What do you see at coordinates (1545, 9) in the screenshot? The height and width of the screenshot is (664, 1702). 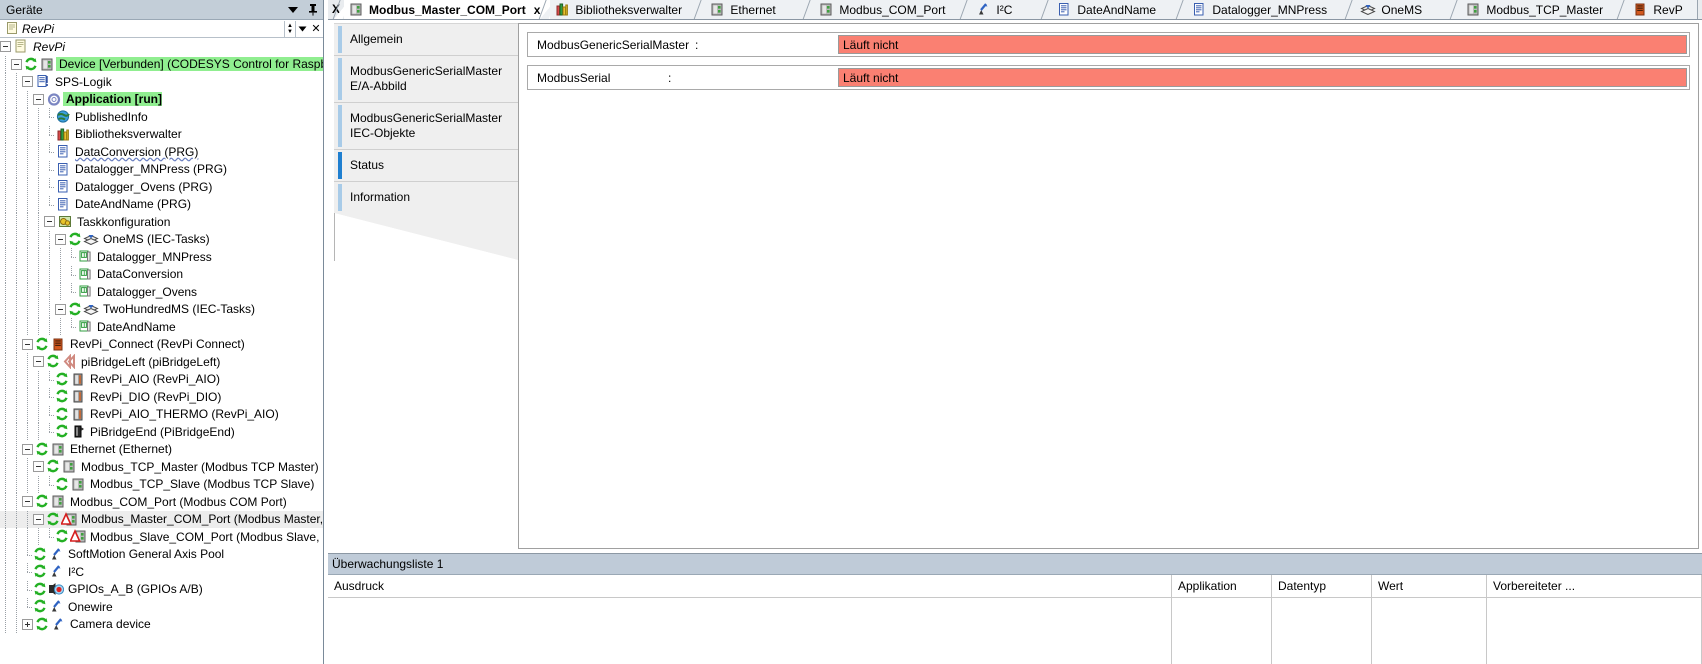 I see `editor-tab: Modbus_TCP_Master` at bounding box center [1545, 9].